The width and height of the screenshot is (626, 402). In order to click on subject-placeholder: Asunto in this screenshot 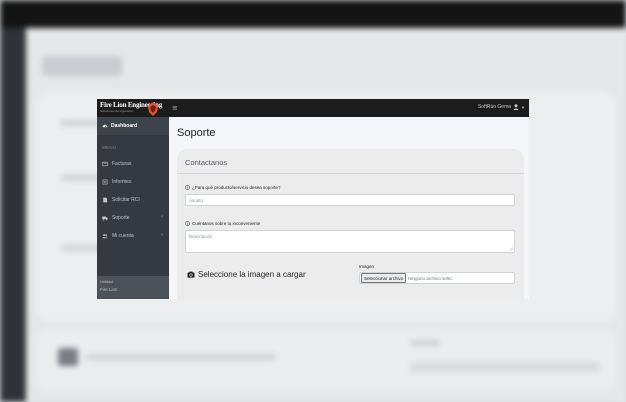, I will do `click(196, 200)`.